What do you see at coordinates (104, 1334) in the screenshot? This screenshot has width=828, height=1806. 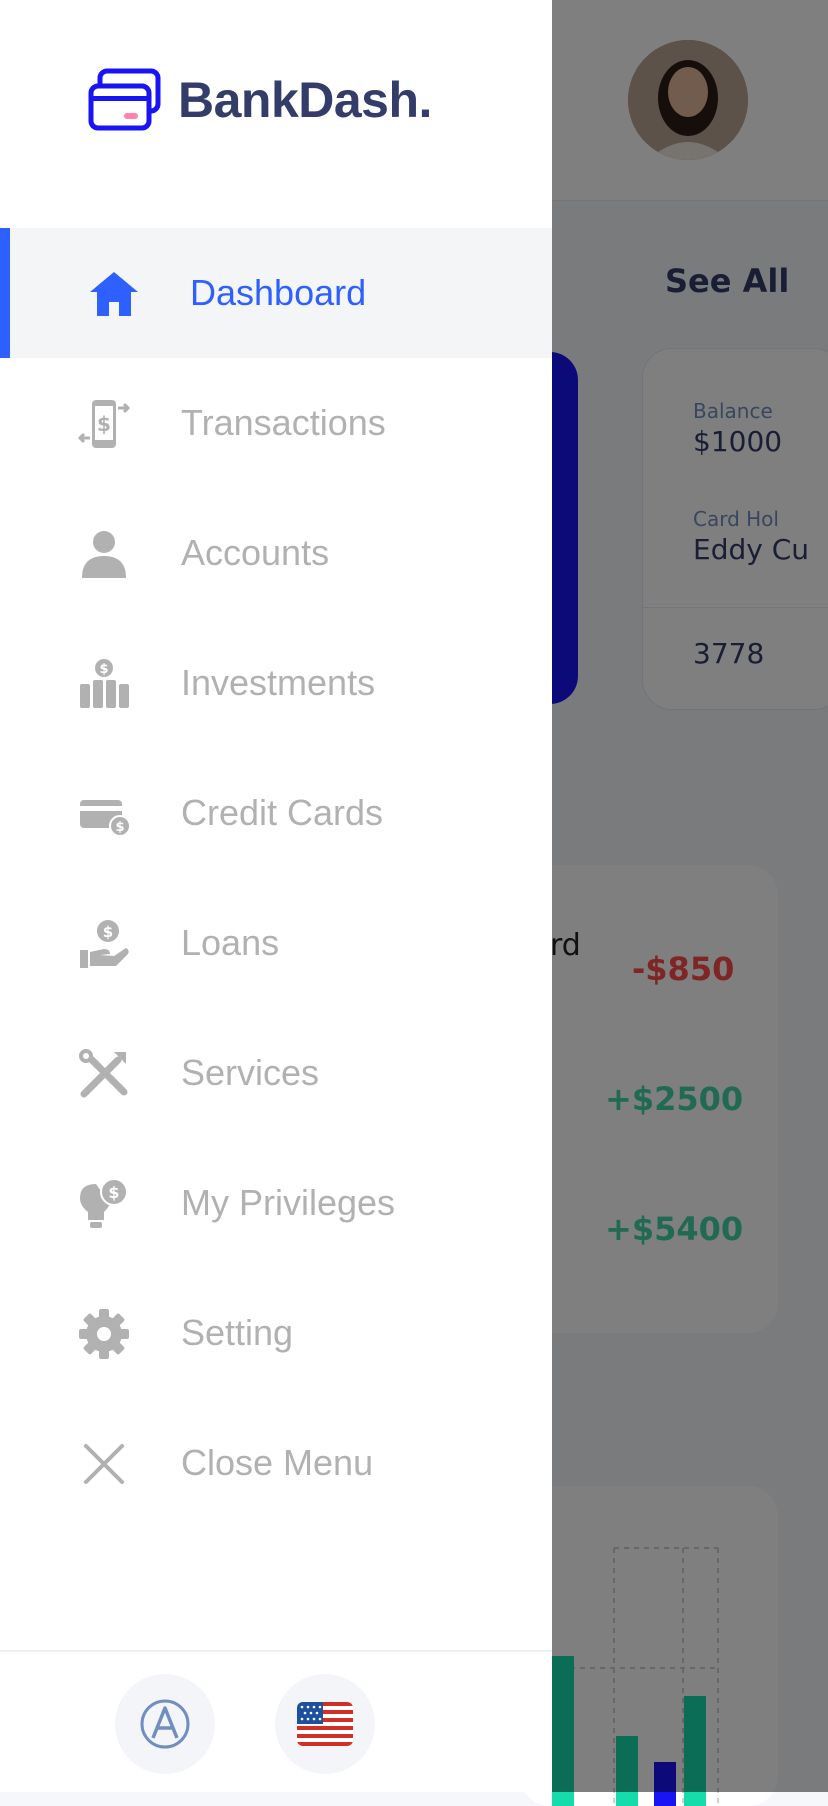 I see `settings-gear-icon` at bounding box center [104, 1334].